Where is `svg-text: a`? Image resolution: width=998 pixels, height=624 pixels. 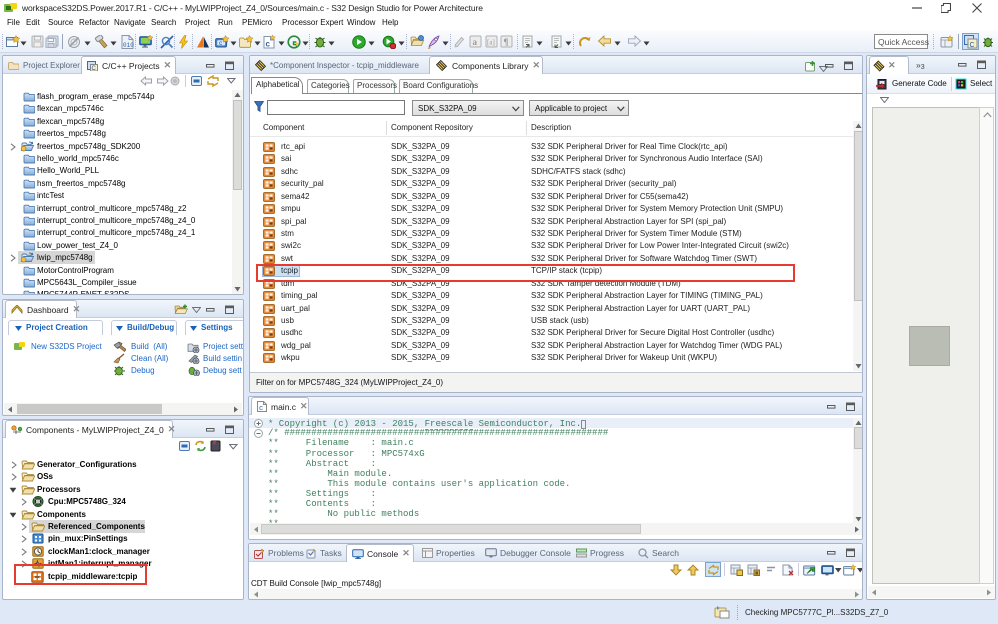
svg-text: a is located at coordinates (475, 42).